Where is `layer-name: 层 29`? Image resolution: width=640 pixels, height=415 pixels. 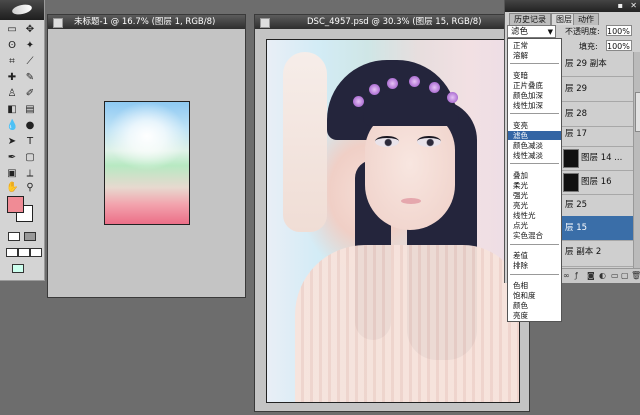
layer-name: 层 29 is located at coordinates (576, 89).